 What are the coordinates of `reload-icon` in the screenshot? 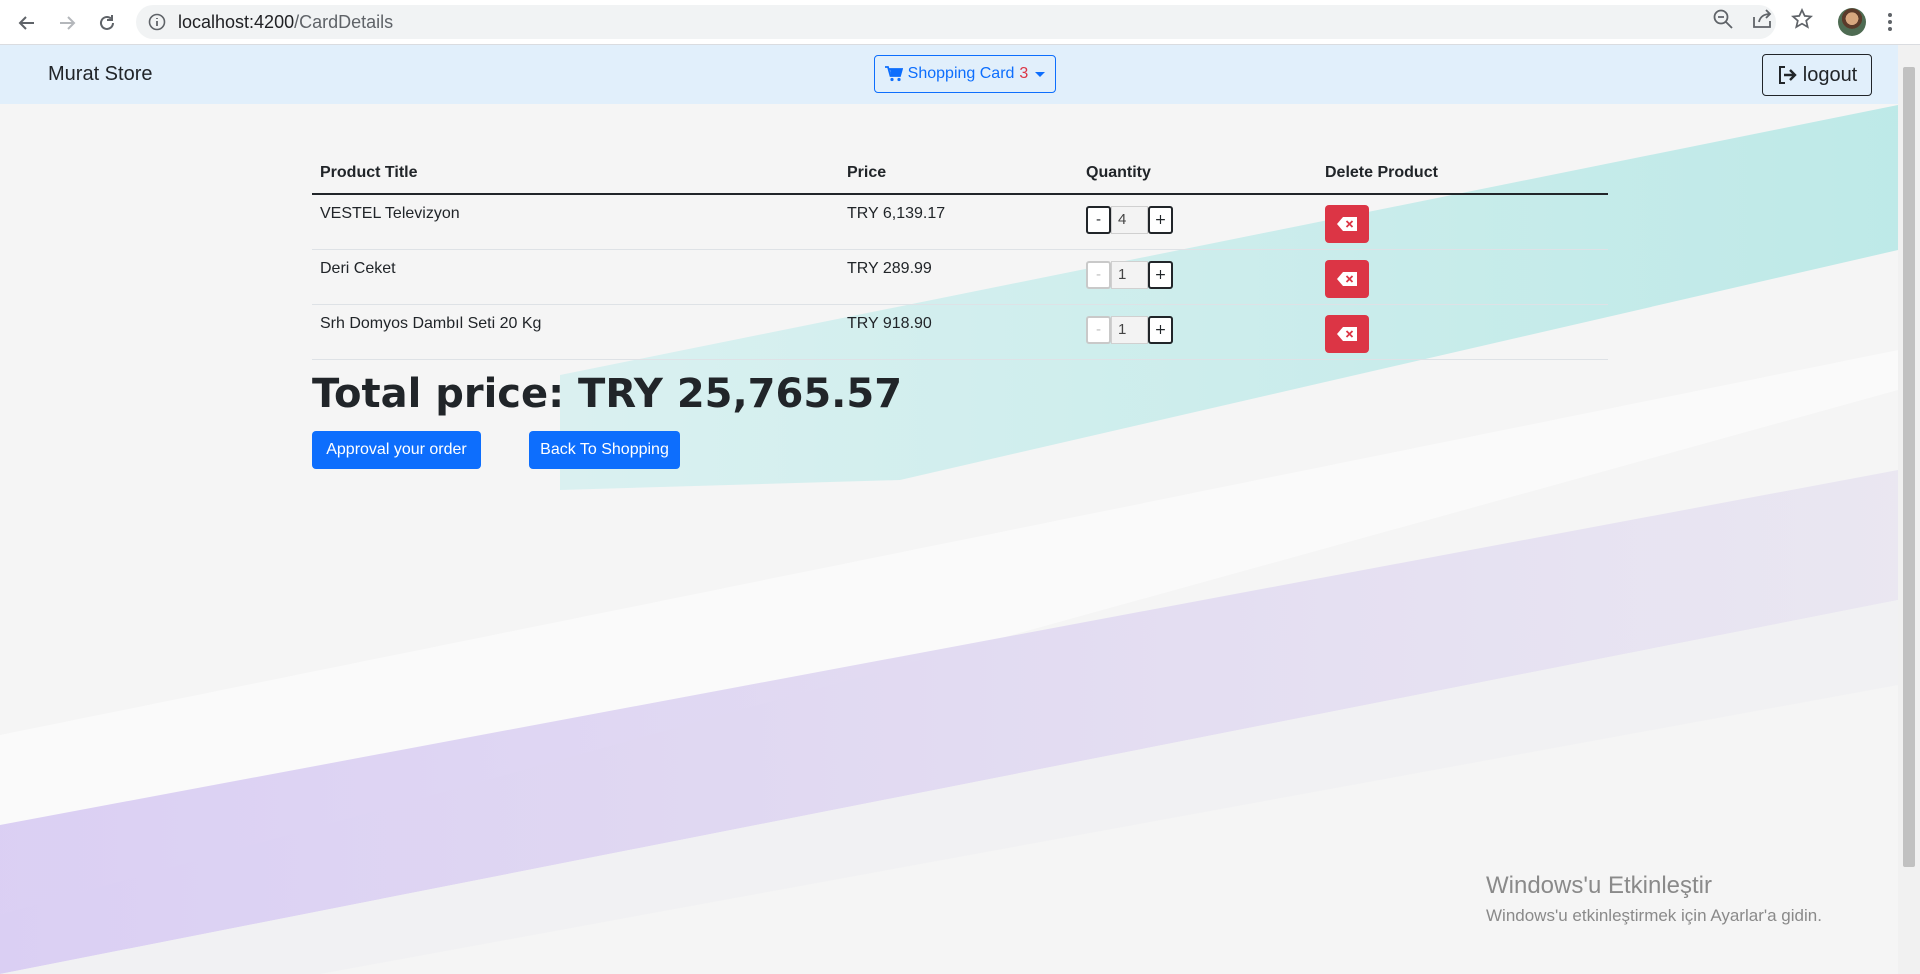 It's located at (107, 23).